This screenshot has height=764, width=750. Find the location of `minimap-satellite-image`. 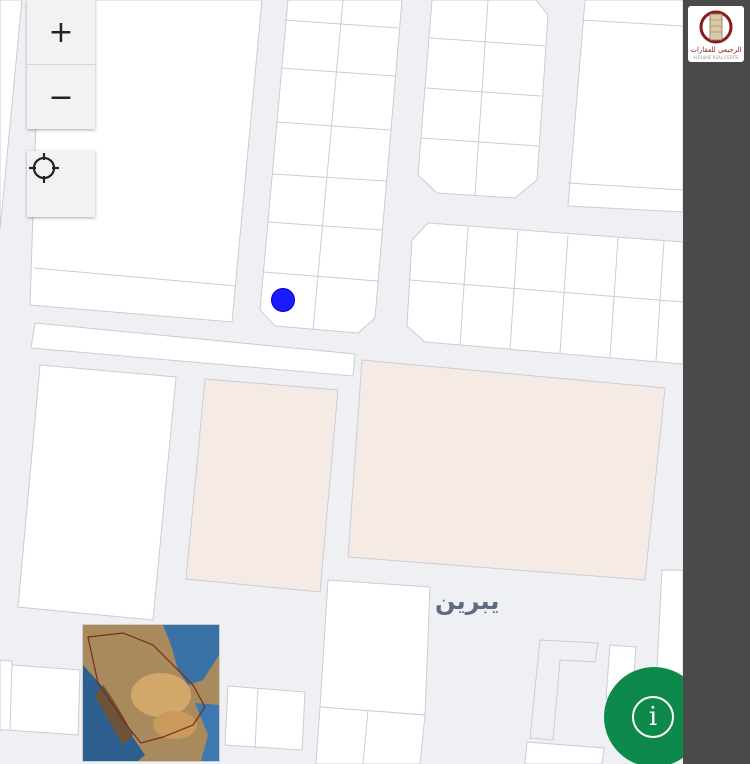

minimap-satellite-image is located at coordinates (151, 693).